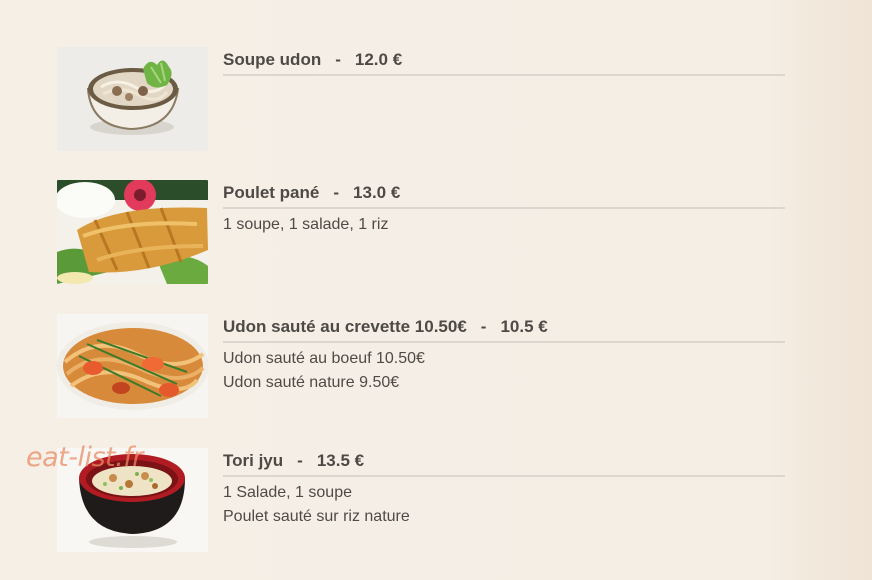  I want to click on dish-name: Soupe udon, so click(272, 59).